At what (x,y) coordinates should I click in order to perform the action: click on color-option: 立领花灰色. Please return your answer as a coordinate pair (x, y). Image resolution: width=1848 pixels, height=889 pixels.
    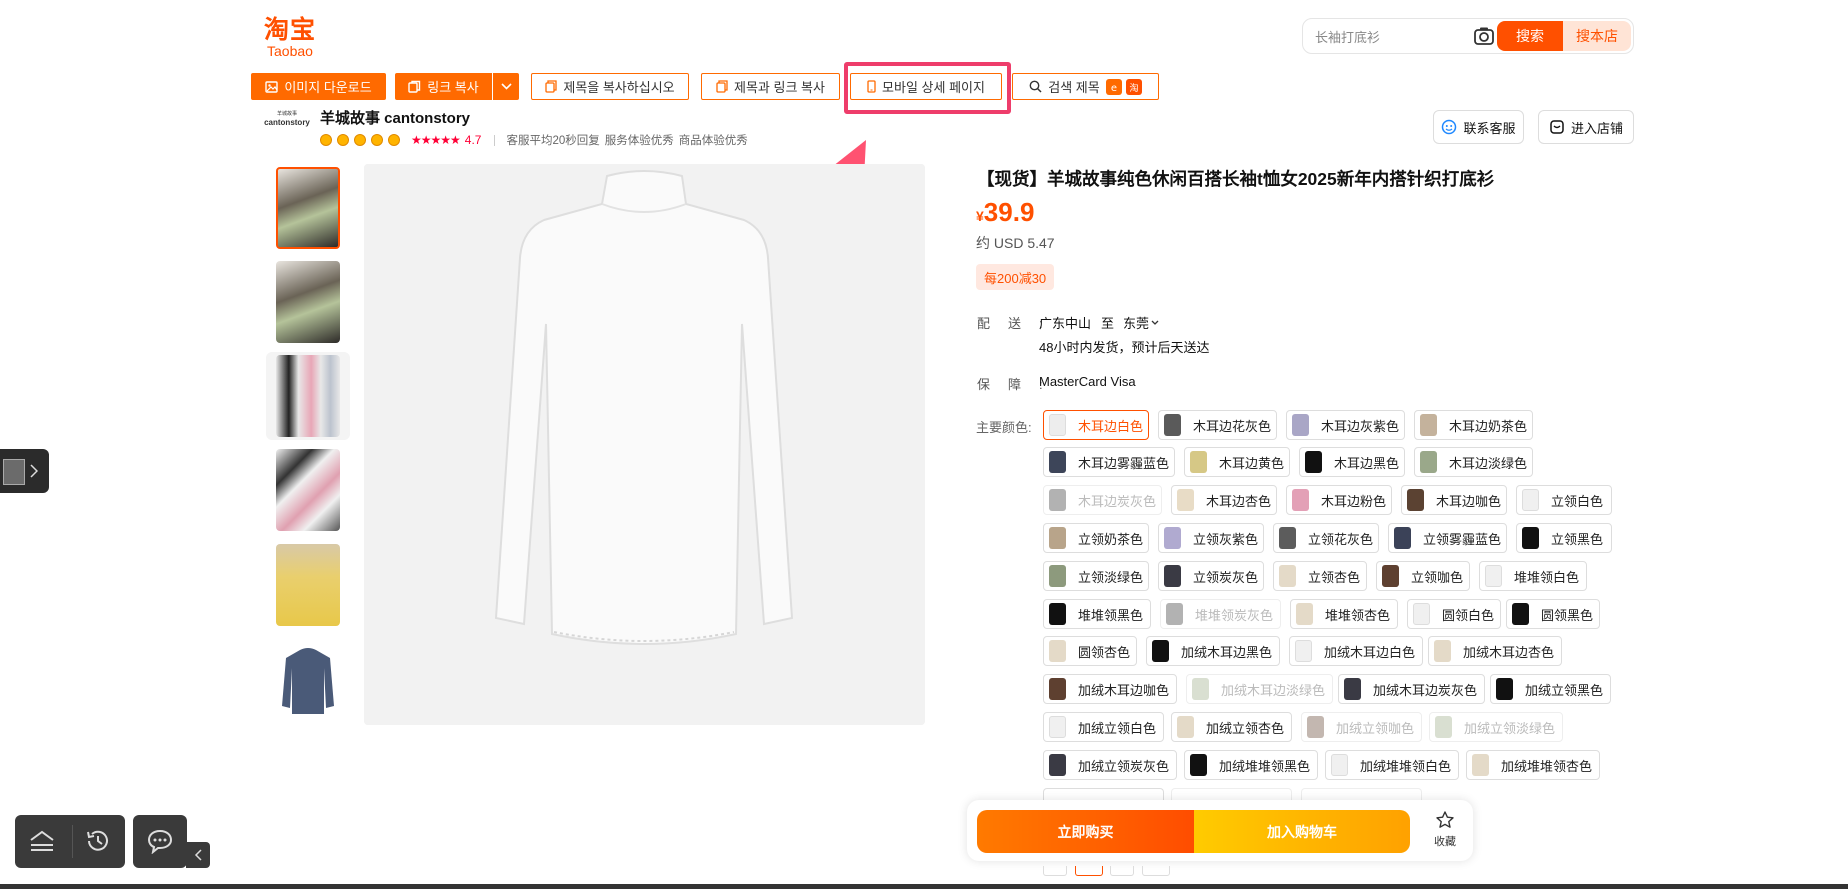
    Looking at the image, I should click on (1326, 538).